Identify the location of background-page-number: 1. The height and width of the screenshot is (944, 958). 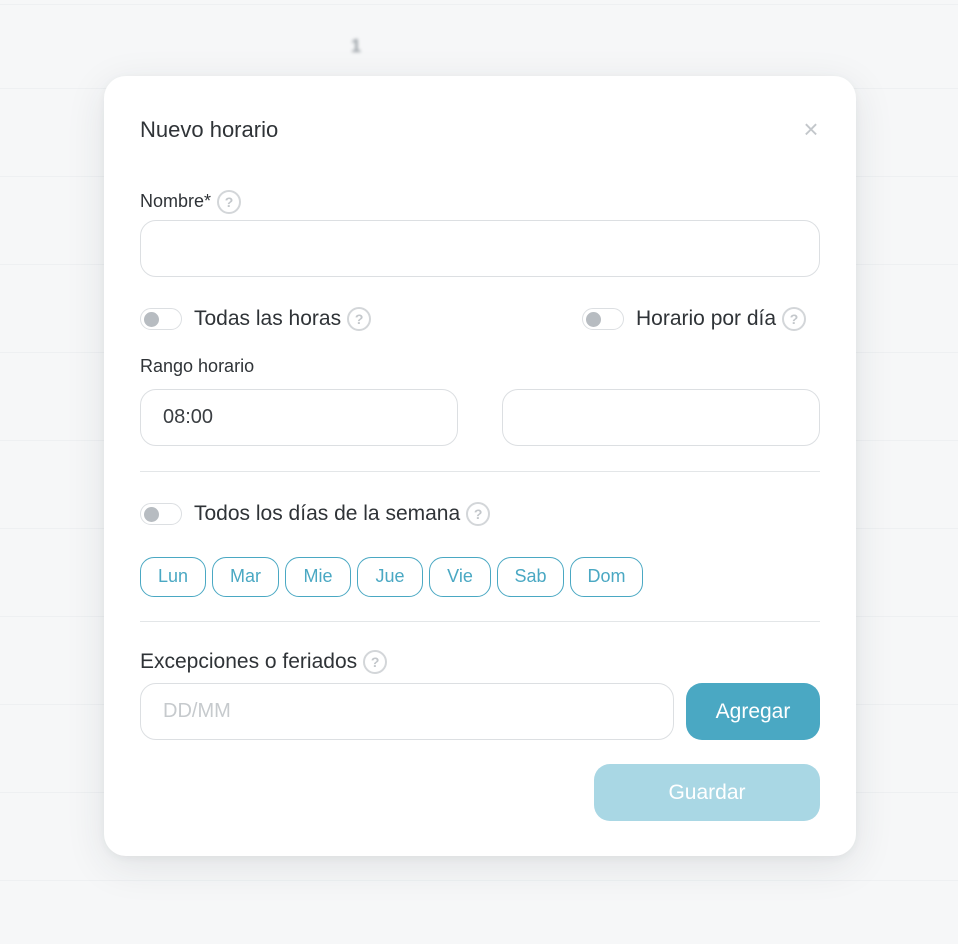
(356, 46).